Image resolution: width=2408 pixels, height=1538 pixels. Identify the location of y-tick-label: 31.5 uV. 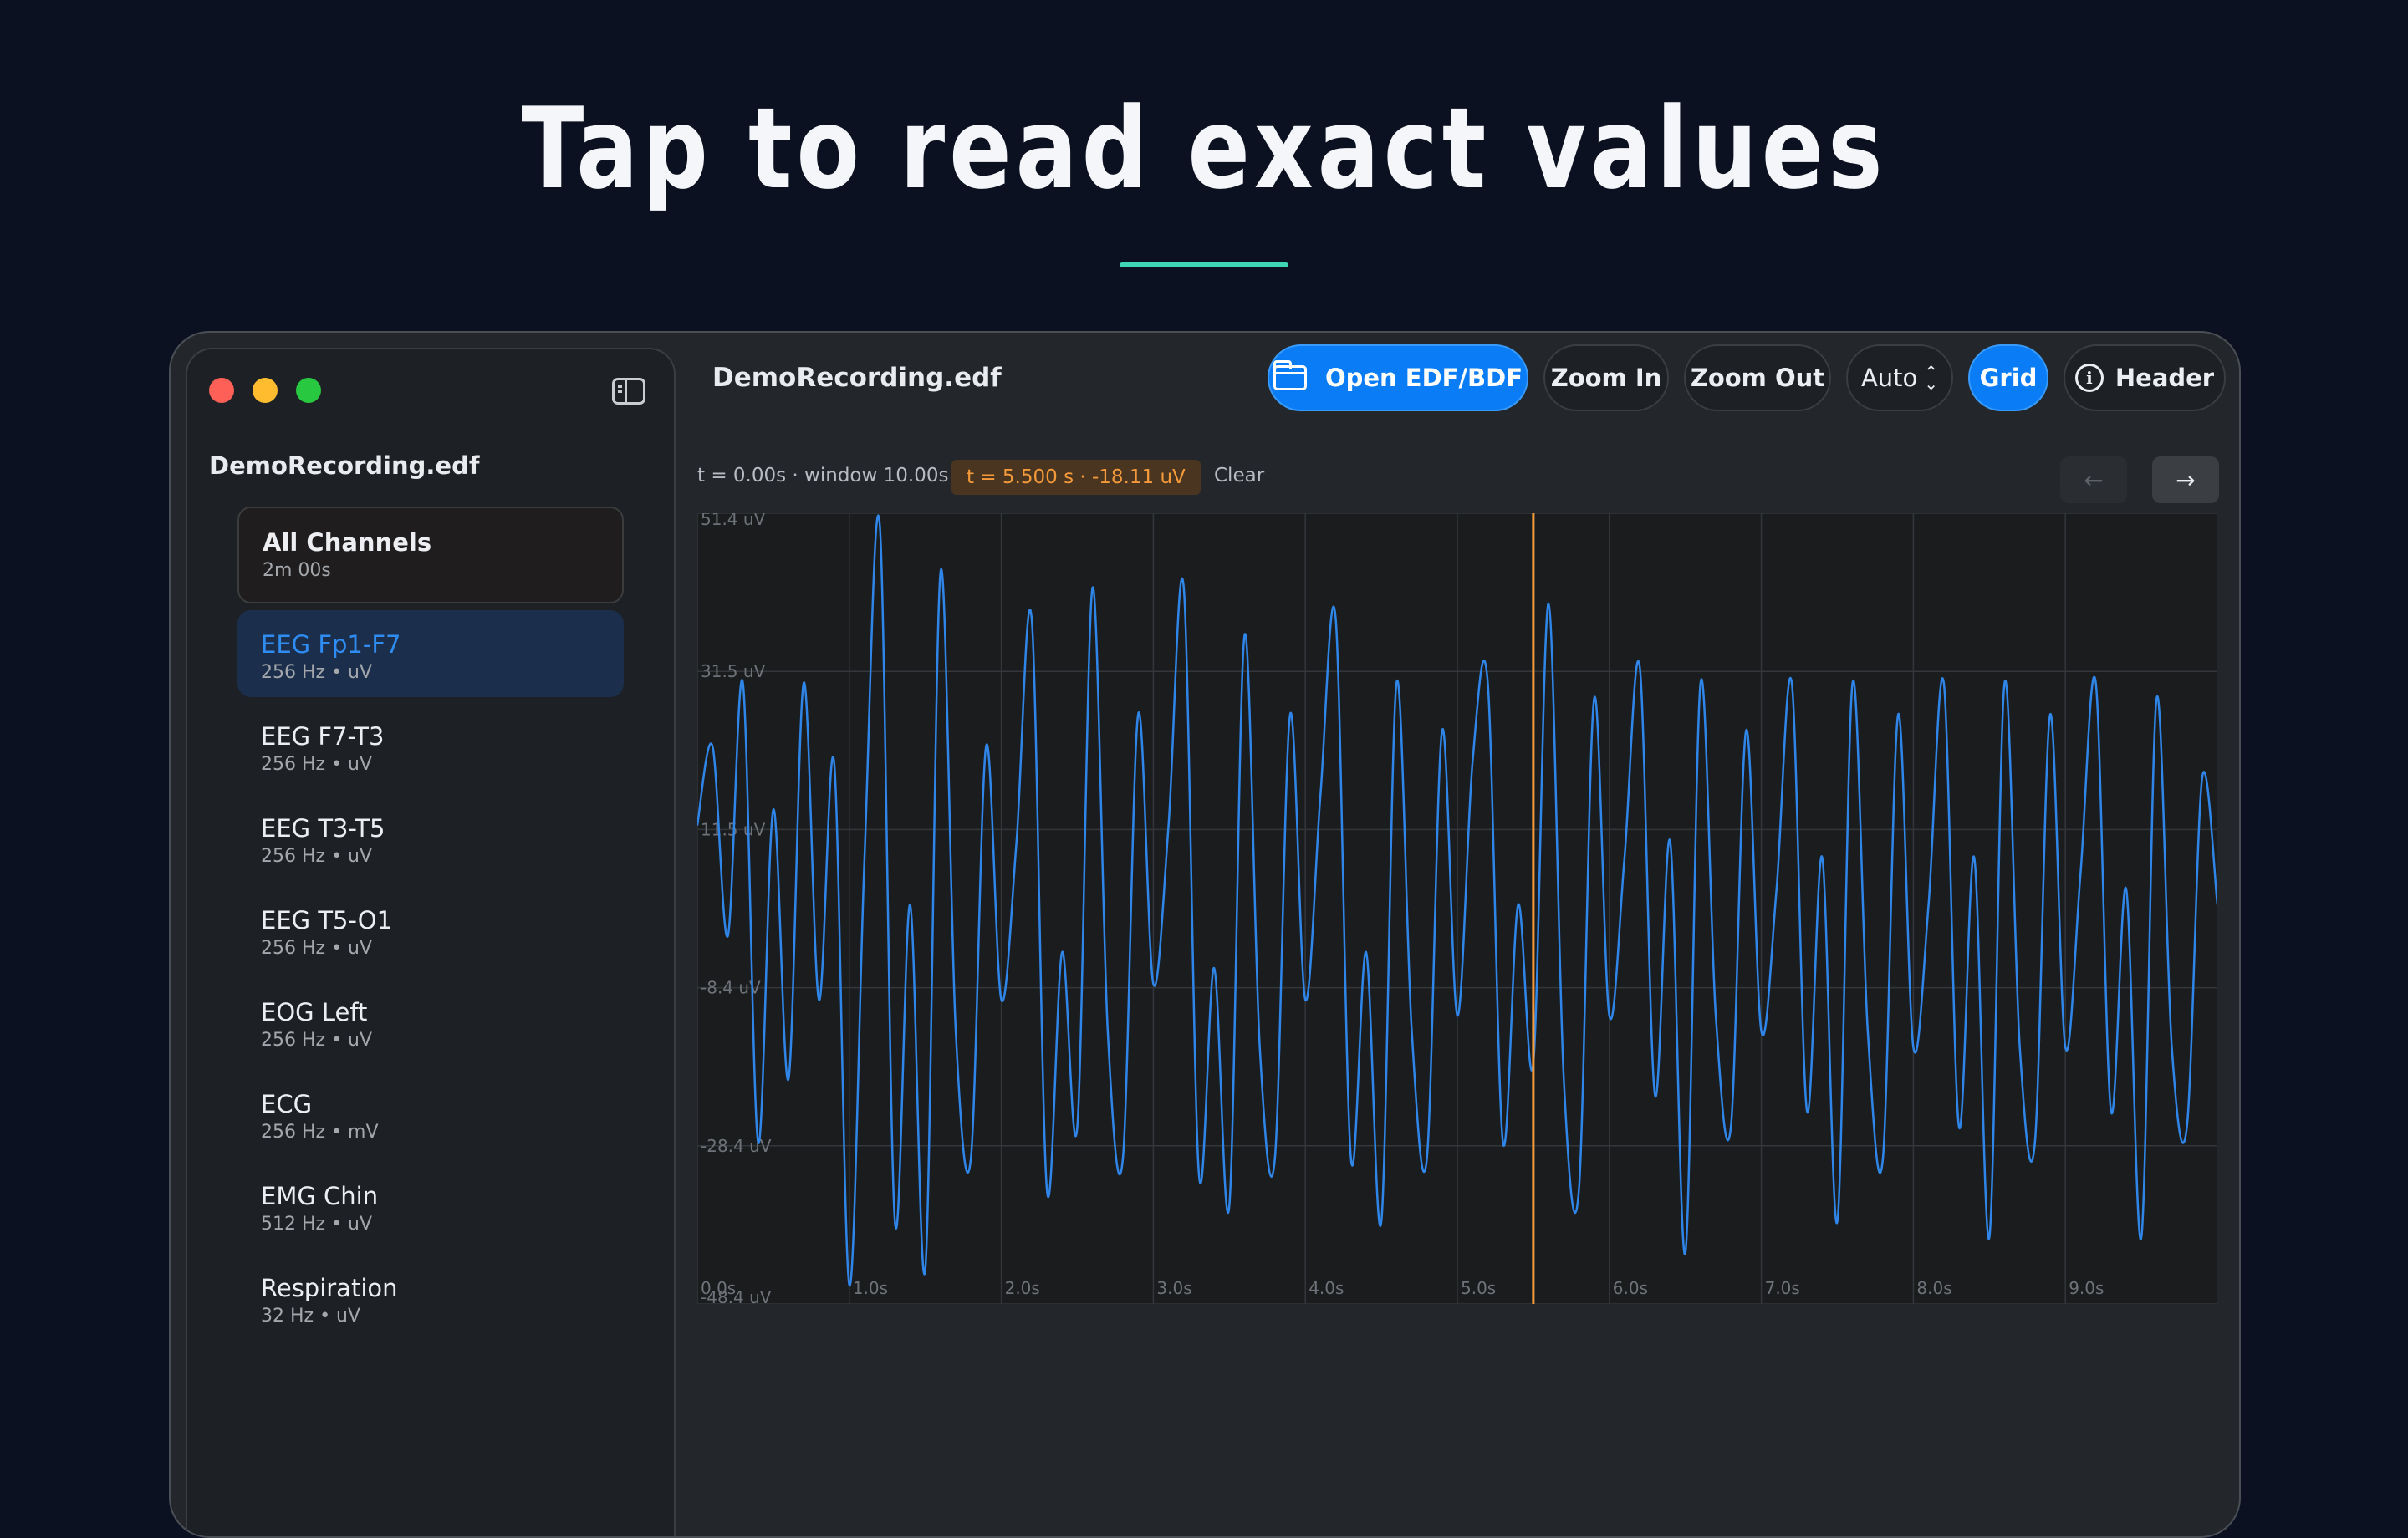
(734, 671).